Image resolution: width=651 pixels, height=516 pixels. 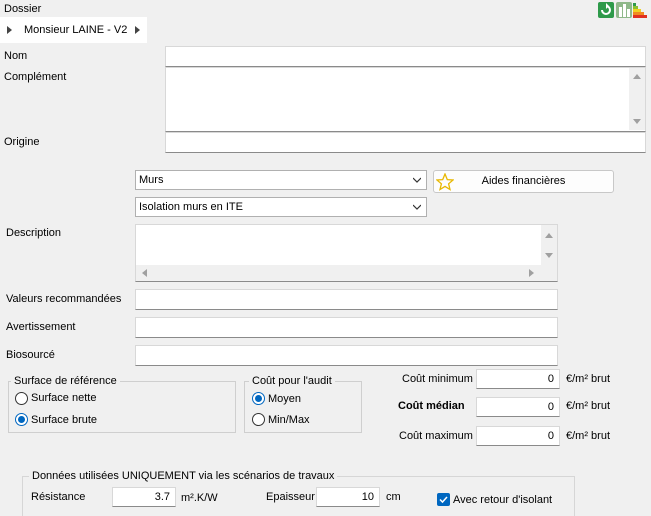 I want to click on biosource-label: Biosourcé, so click(x=30, y=355).